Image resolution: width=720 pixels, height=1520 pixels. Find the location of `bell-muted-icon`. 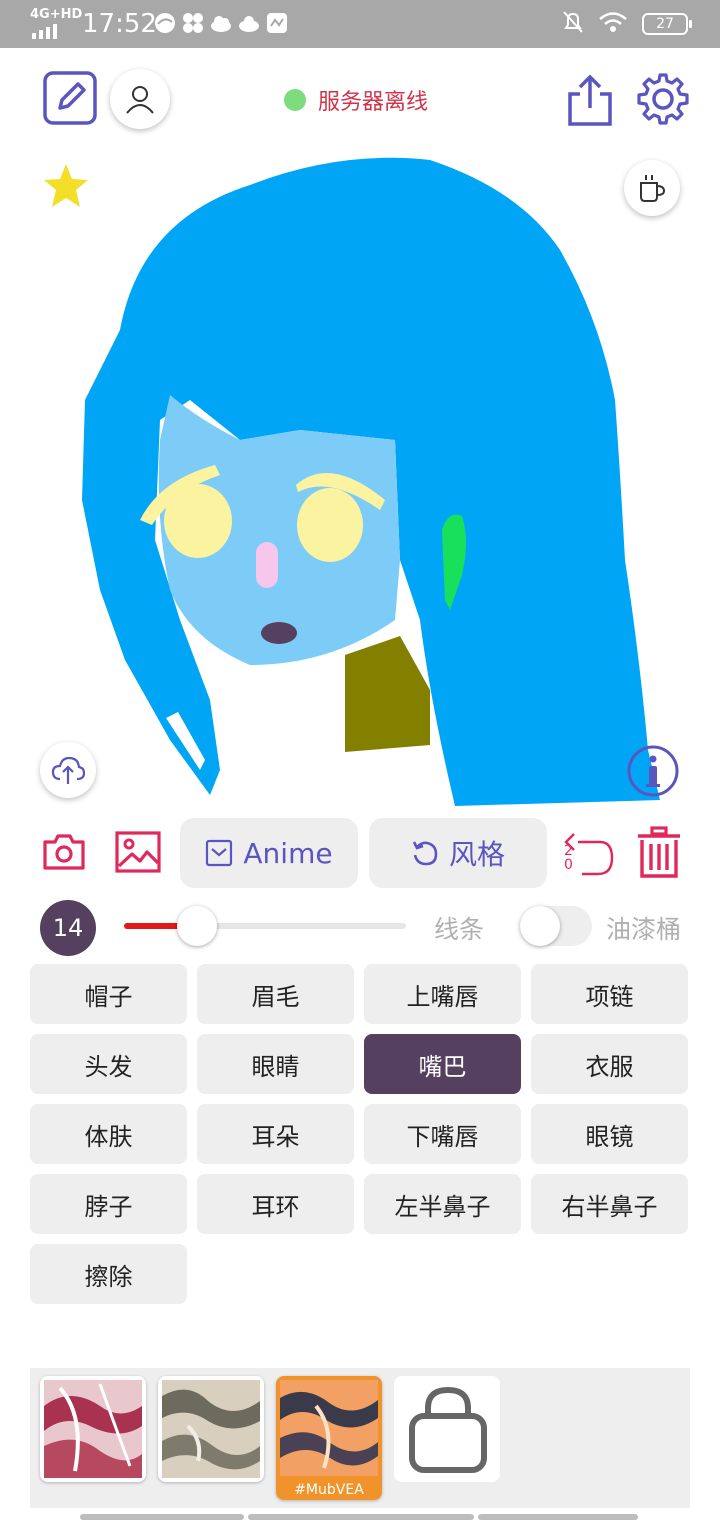

bell-muted-icon is located at coordinates (573, 24).